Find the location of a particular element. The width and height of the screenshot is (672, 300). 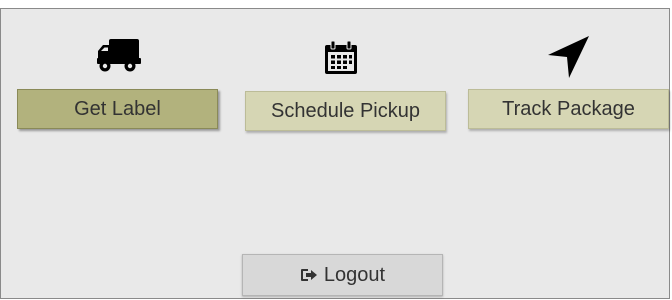

schedule-pickup-button-text: Schedule Pickup is located at coordinates (345, 110).